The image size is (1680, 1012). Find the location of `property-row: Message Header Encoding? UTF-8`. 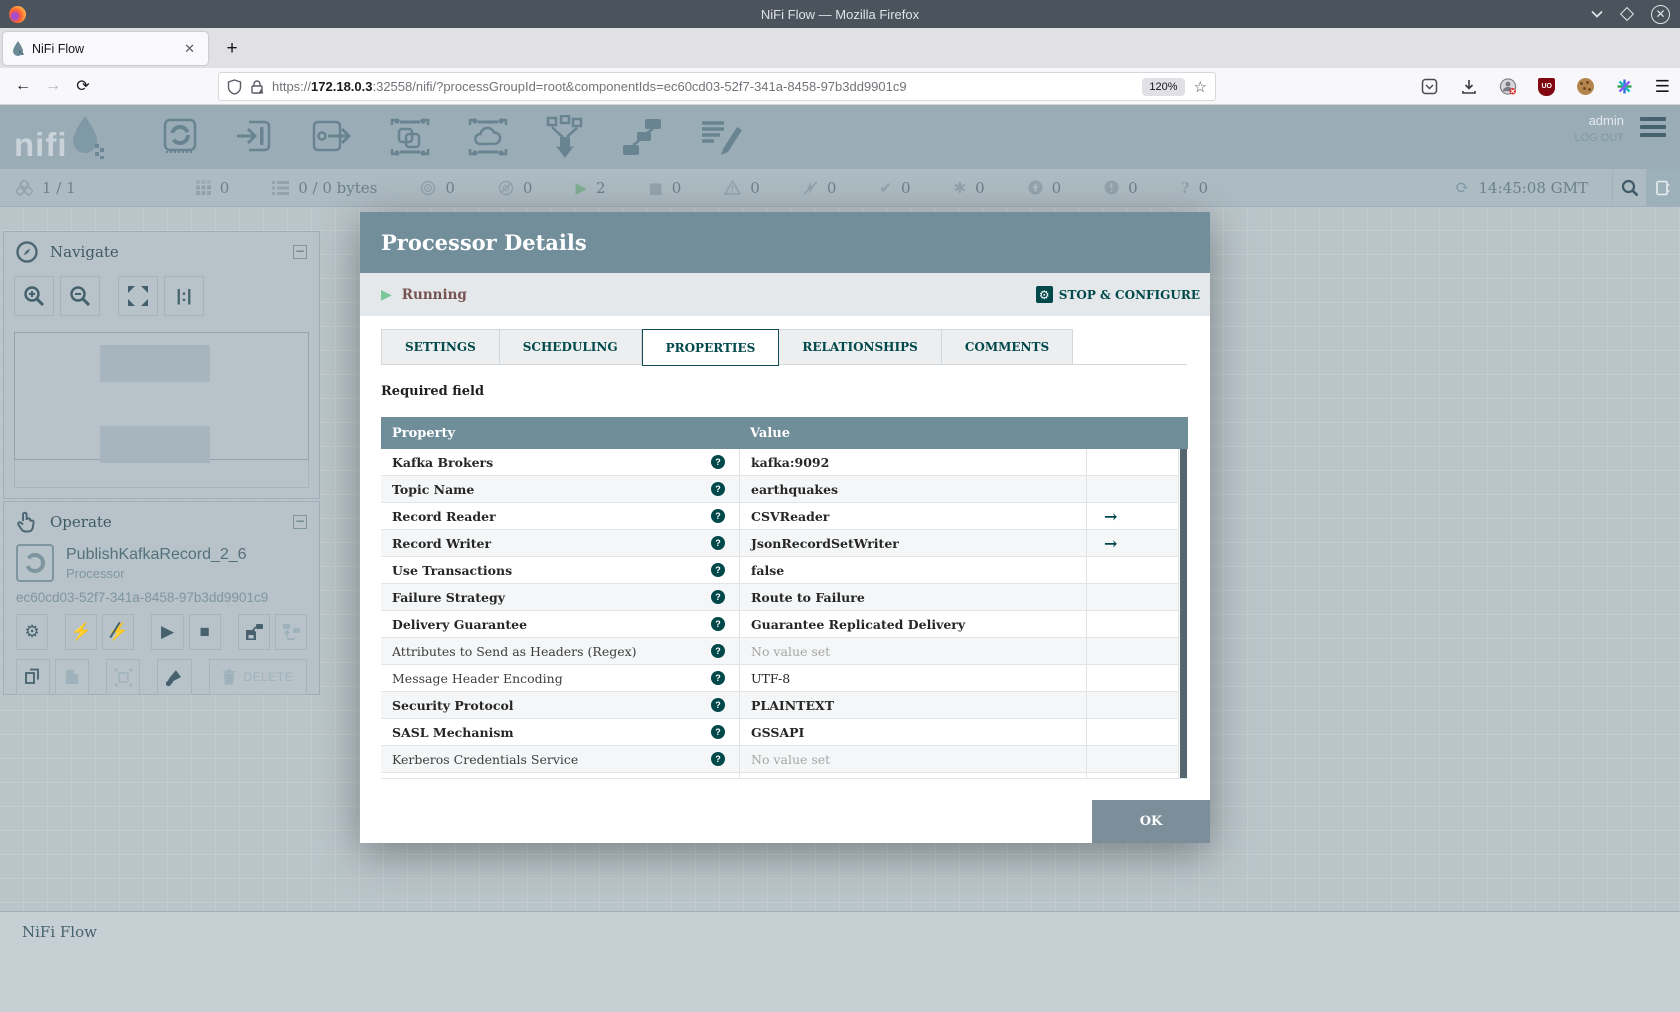

property-row: Message Header Encoding? UTF-8 is located at coordinates (784, 678).